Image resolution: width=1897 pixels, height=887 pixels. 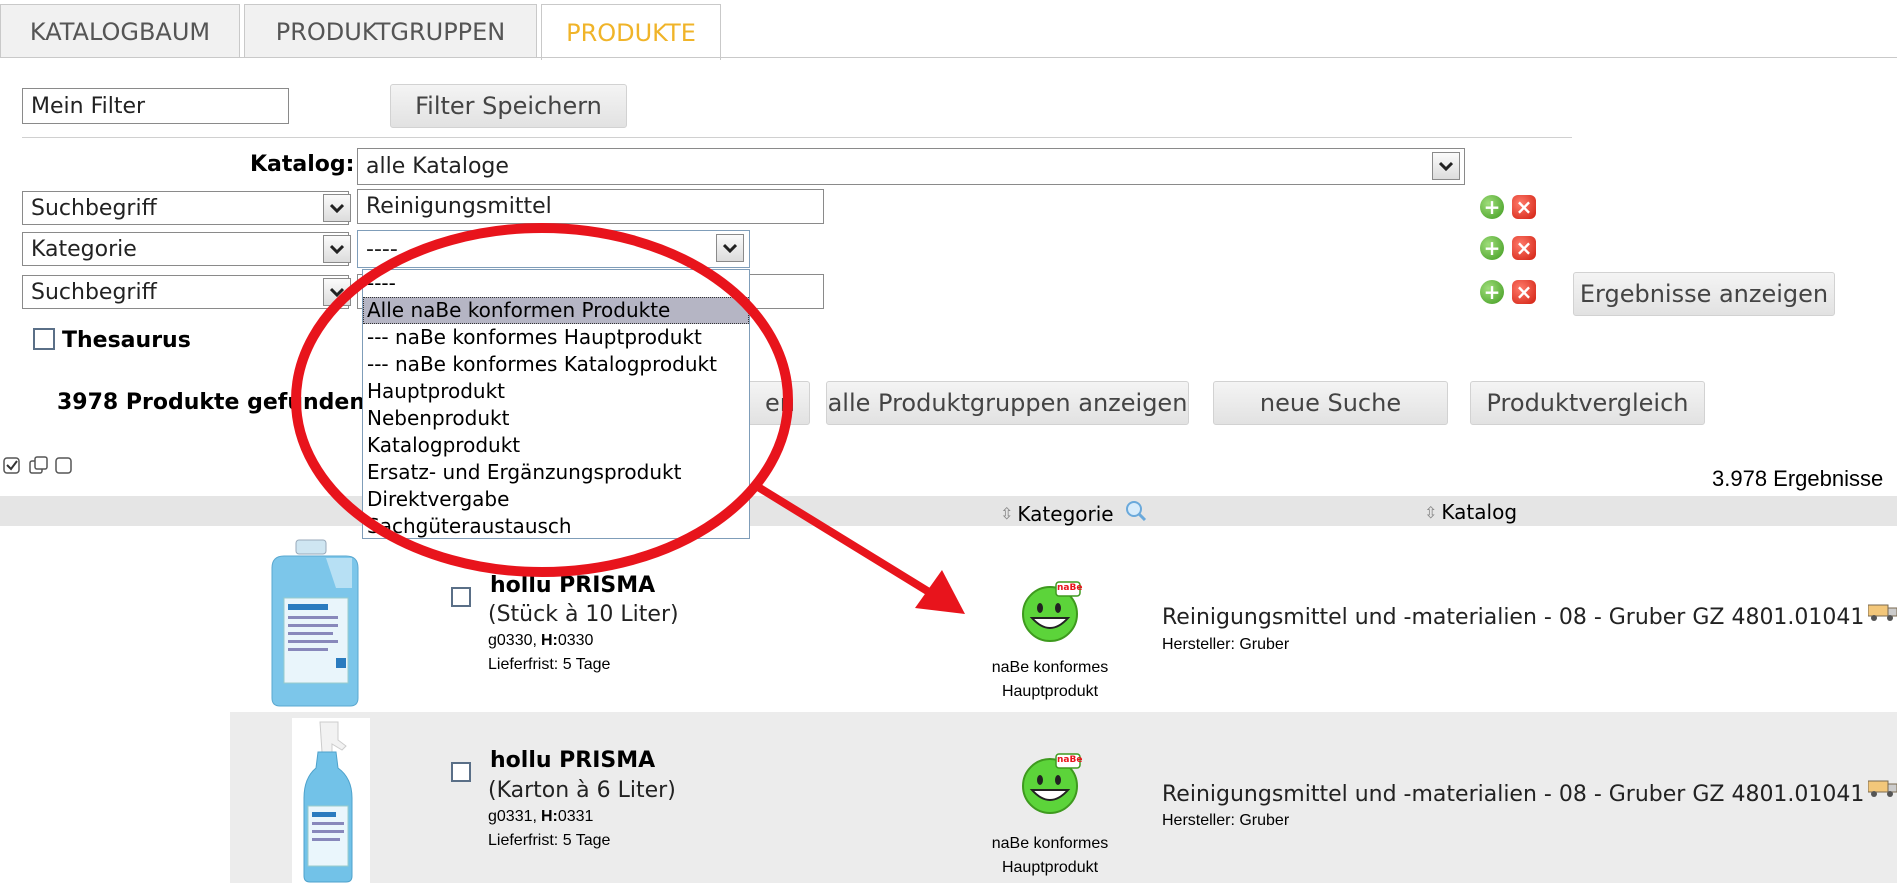 I want to click on h-code: 0331, so click(x=575, y=816).